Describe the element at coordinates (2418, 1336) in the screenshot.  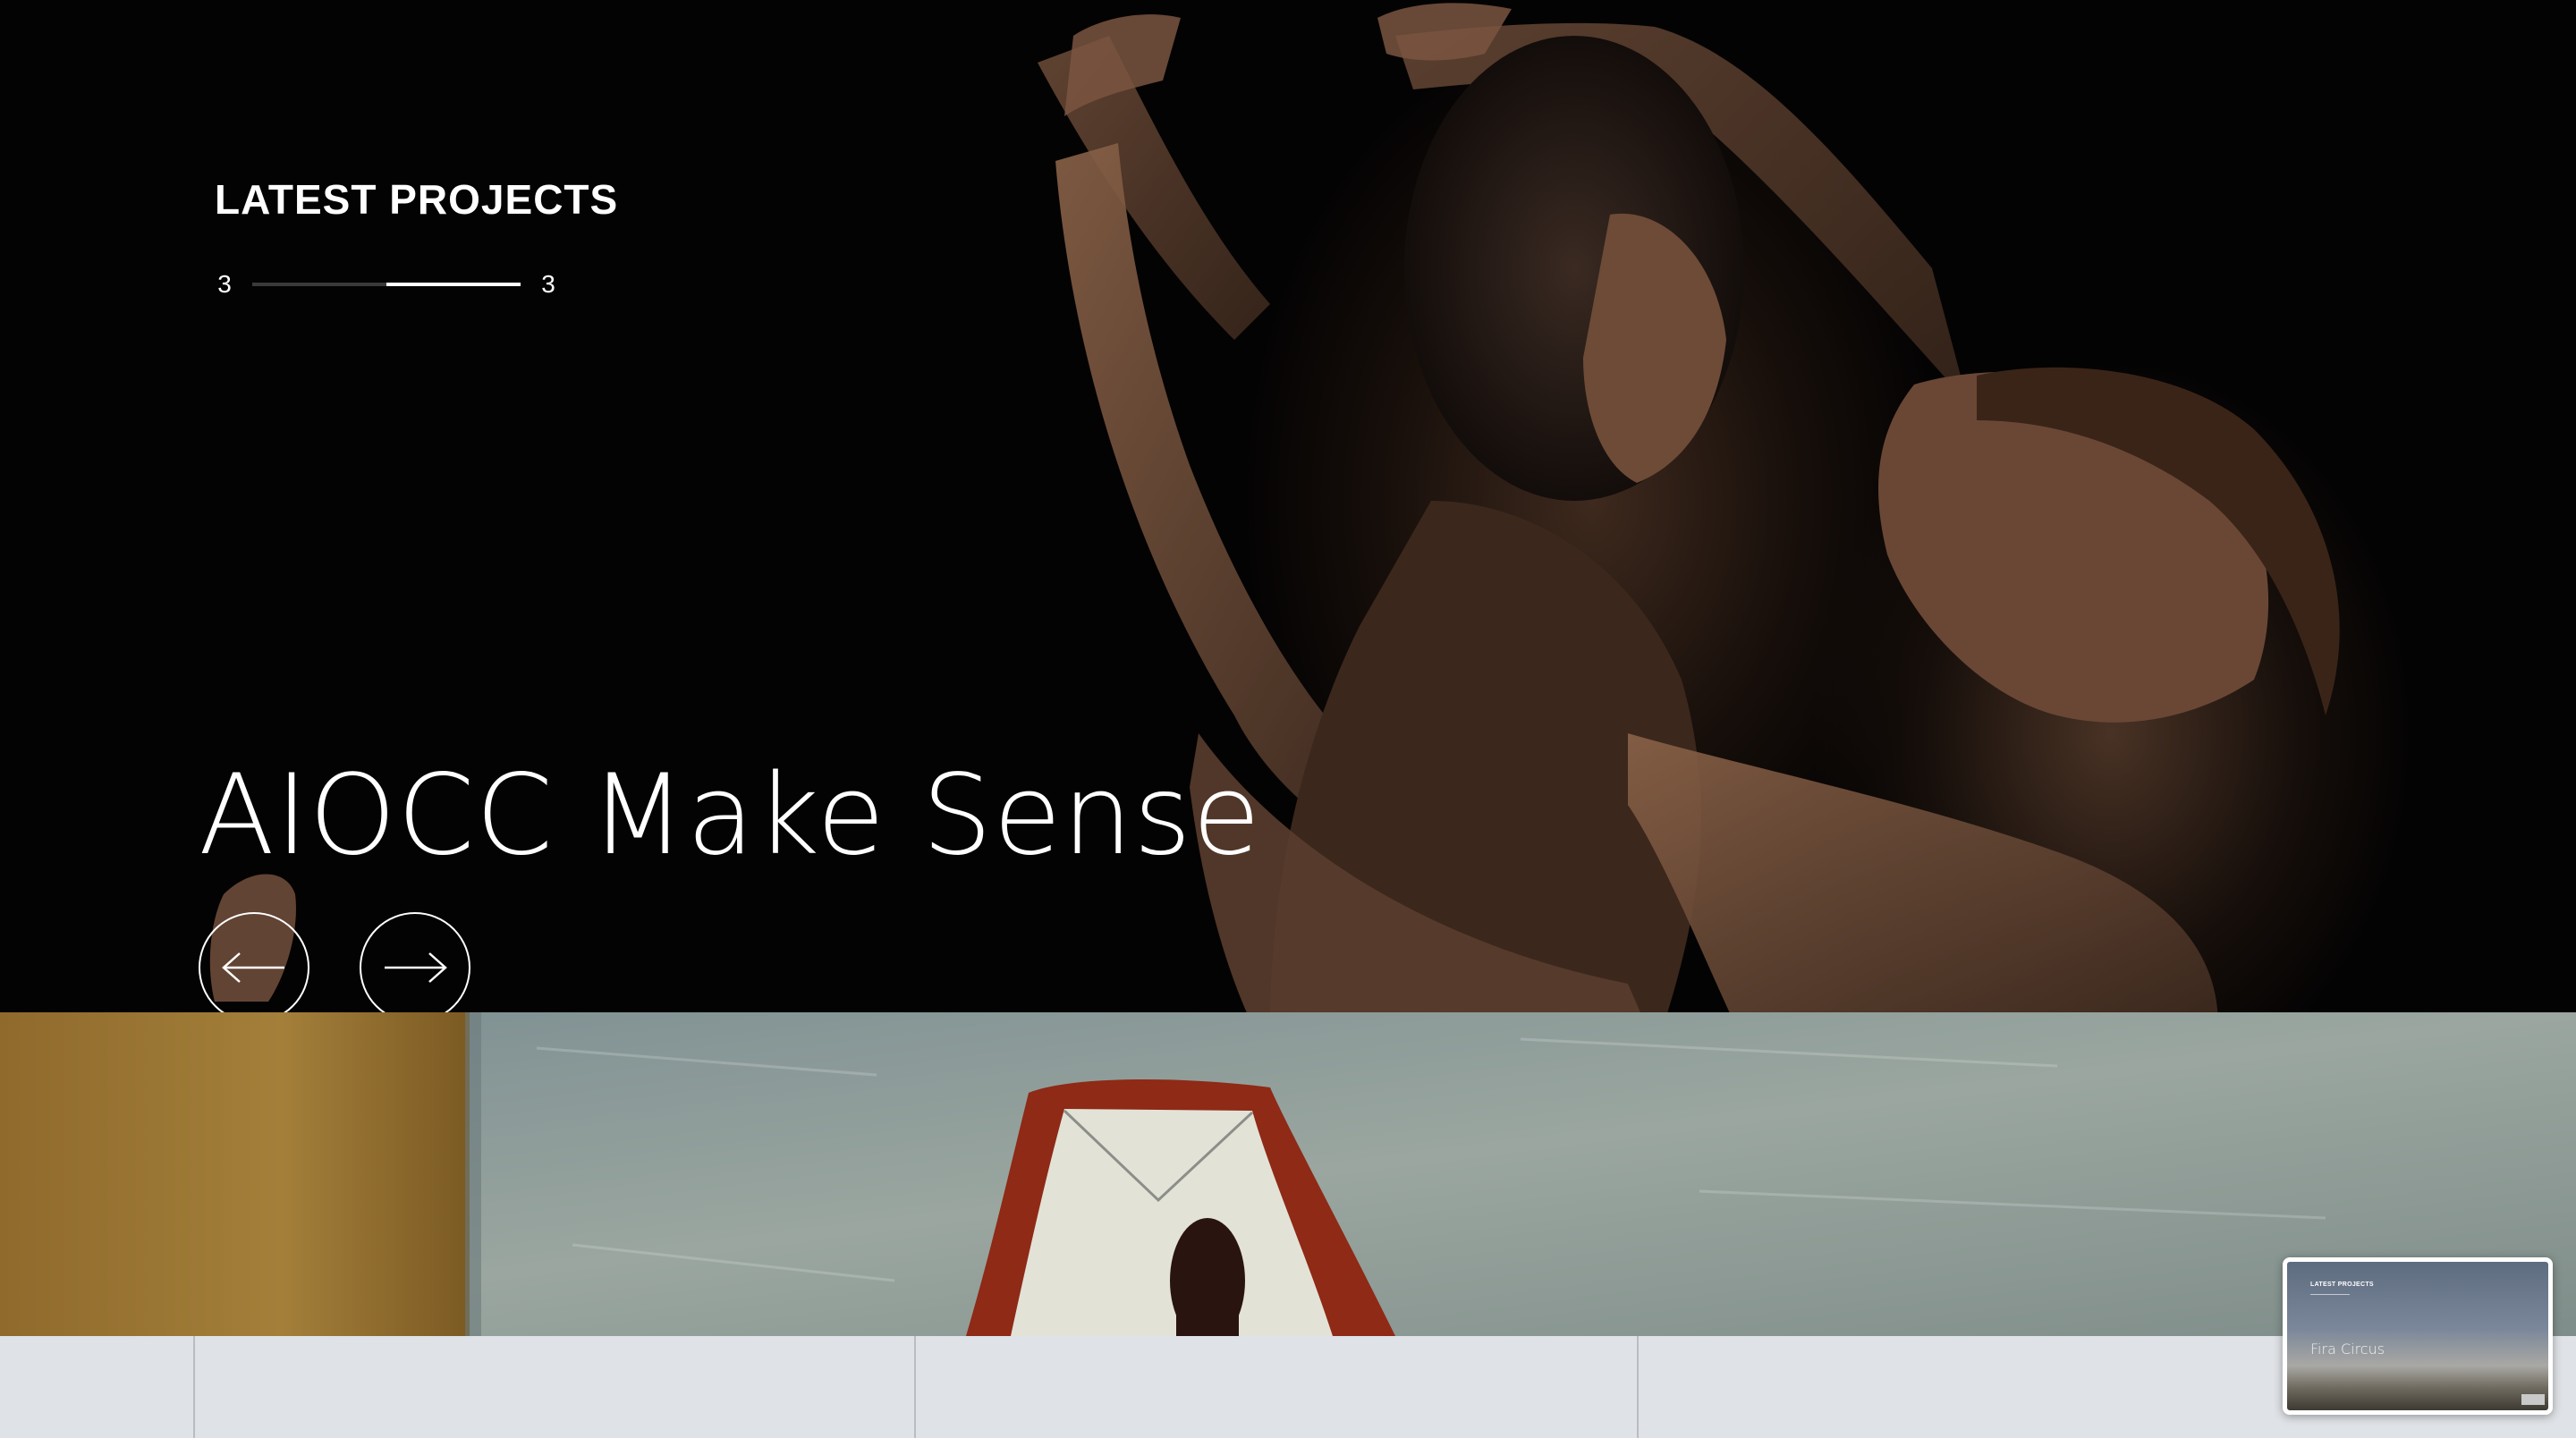
I see `page-preview-thumbnail: LATEST PROJECTS Fira Circus` at that location.